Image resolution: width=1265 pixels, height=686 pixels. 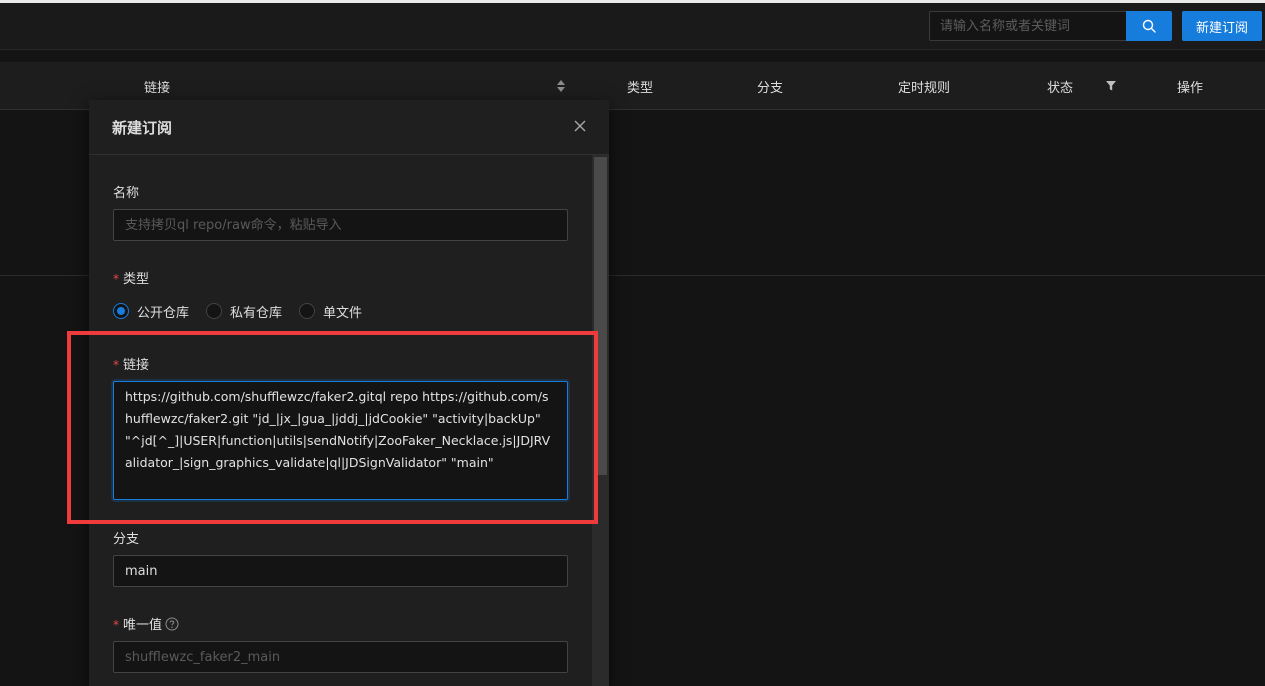 What do you see at coordinates (1111, 86) in the screenshot?
I see `filter-icon` at bounding box center [1111, 86].